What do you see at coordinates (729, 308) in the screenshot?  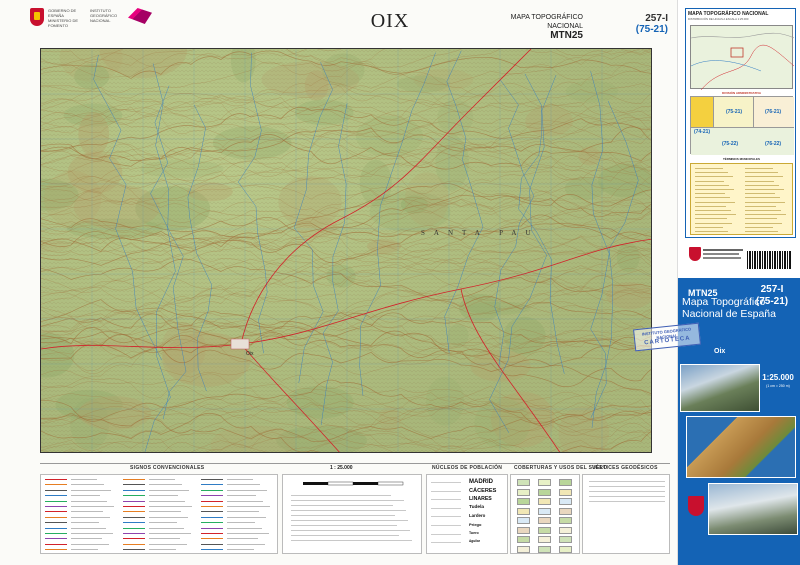 I see `cover-title: Mapa Topográfico Nacional de España` at bounding box center [729, 308].